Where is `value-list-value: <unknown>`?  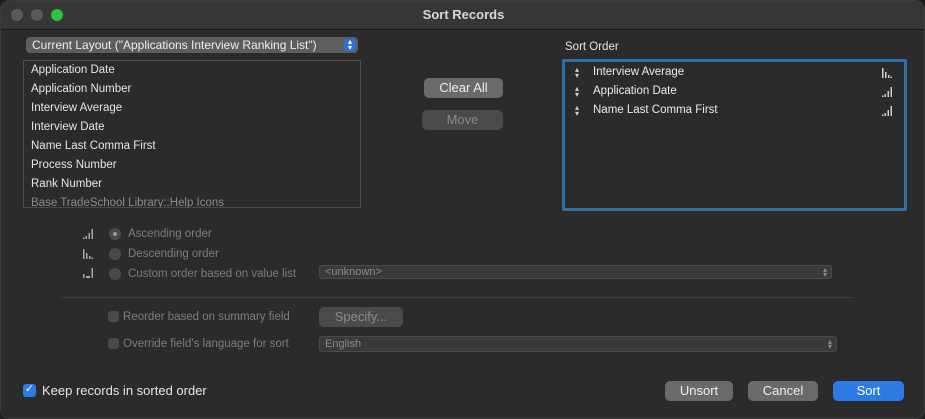 value-list-value: <unknown> is located at coordinates (353, 272).